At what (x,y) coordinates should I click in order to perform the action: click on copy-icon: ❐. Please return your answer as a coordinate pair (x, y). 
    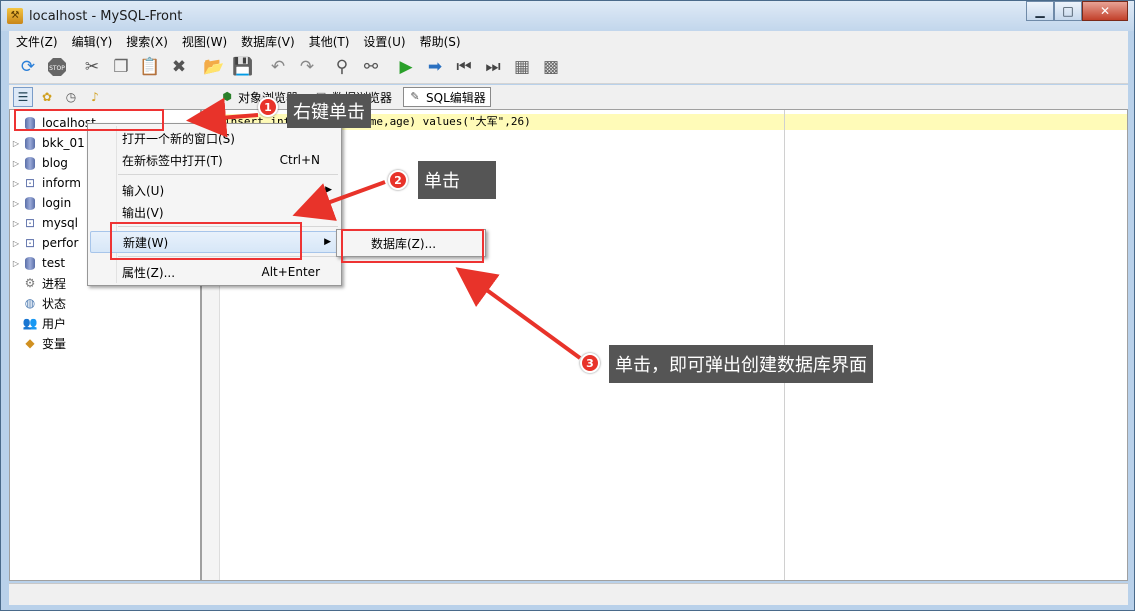
    Looking at the image, I should click on (121, 67).